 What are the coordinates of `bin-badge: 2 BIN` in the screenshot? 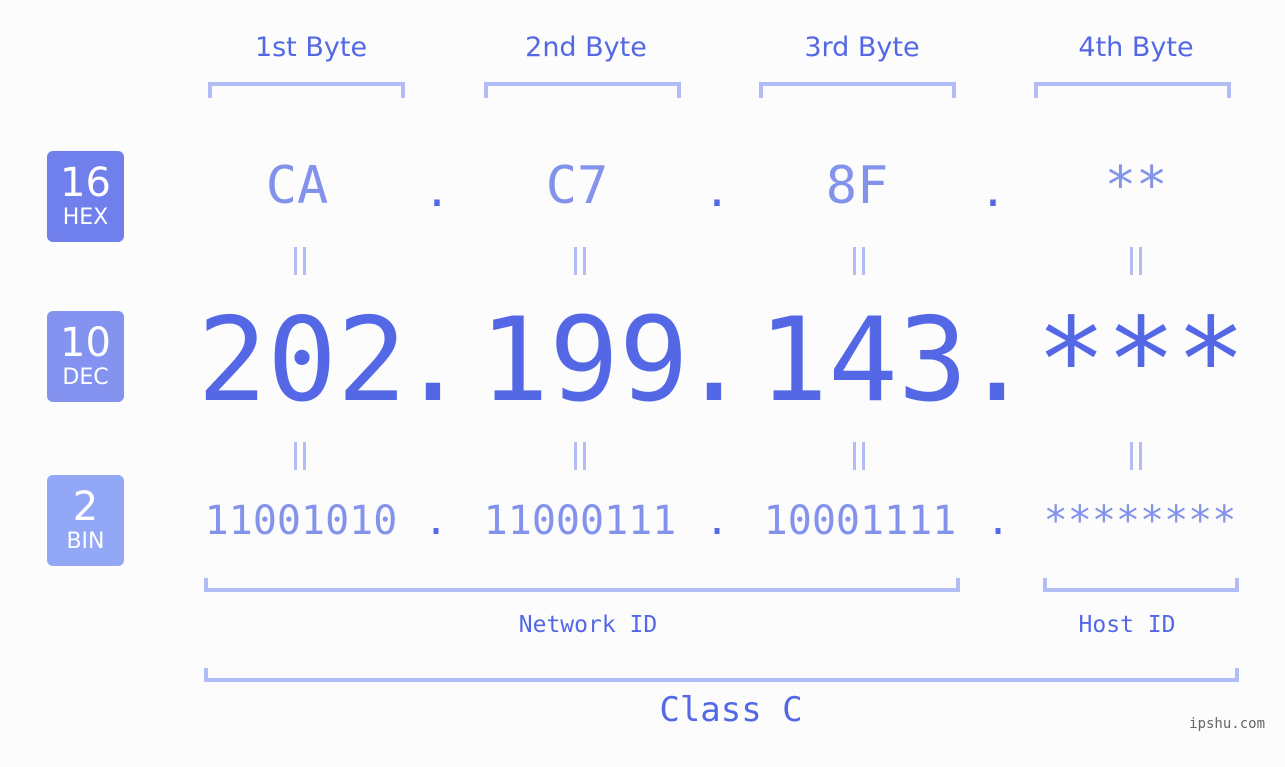 It's located at (85, 520).